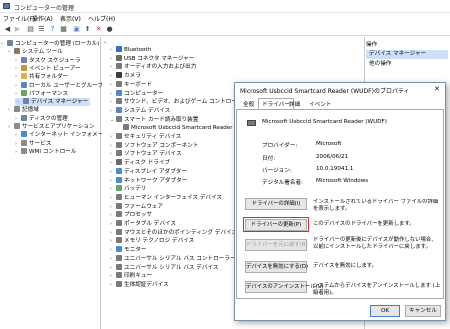 The width and height of the screenshot is (450, 329). I want to click on tree-item-label: サウンド、ビデオ、およびゲーム コントローラー, so click(179, 102).